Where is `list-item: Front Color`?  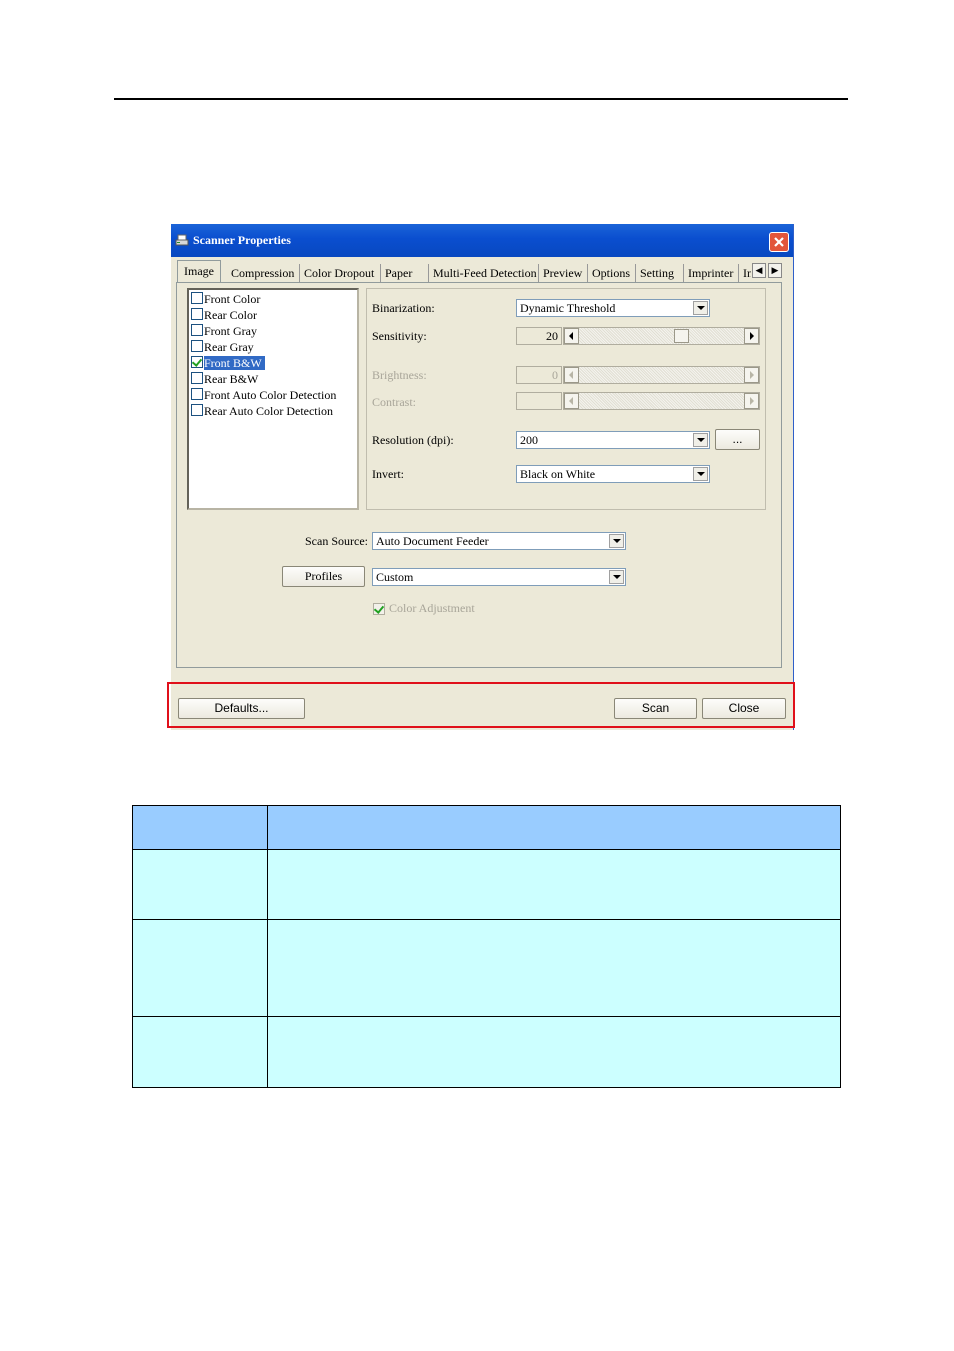 list-item: Front Color is located at coordinates (275, 299).